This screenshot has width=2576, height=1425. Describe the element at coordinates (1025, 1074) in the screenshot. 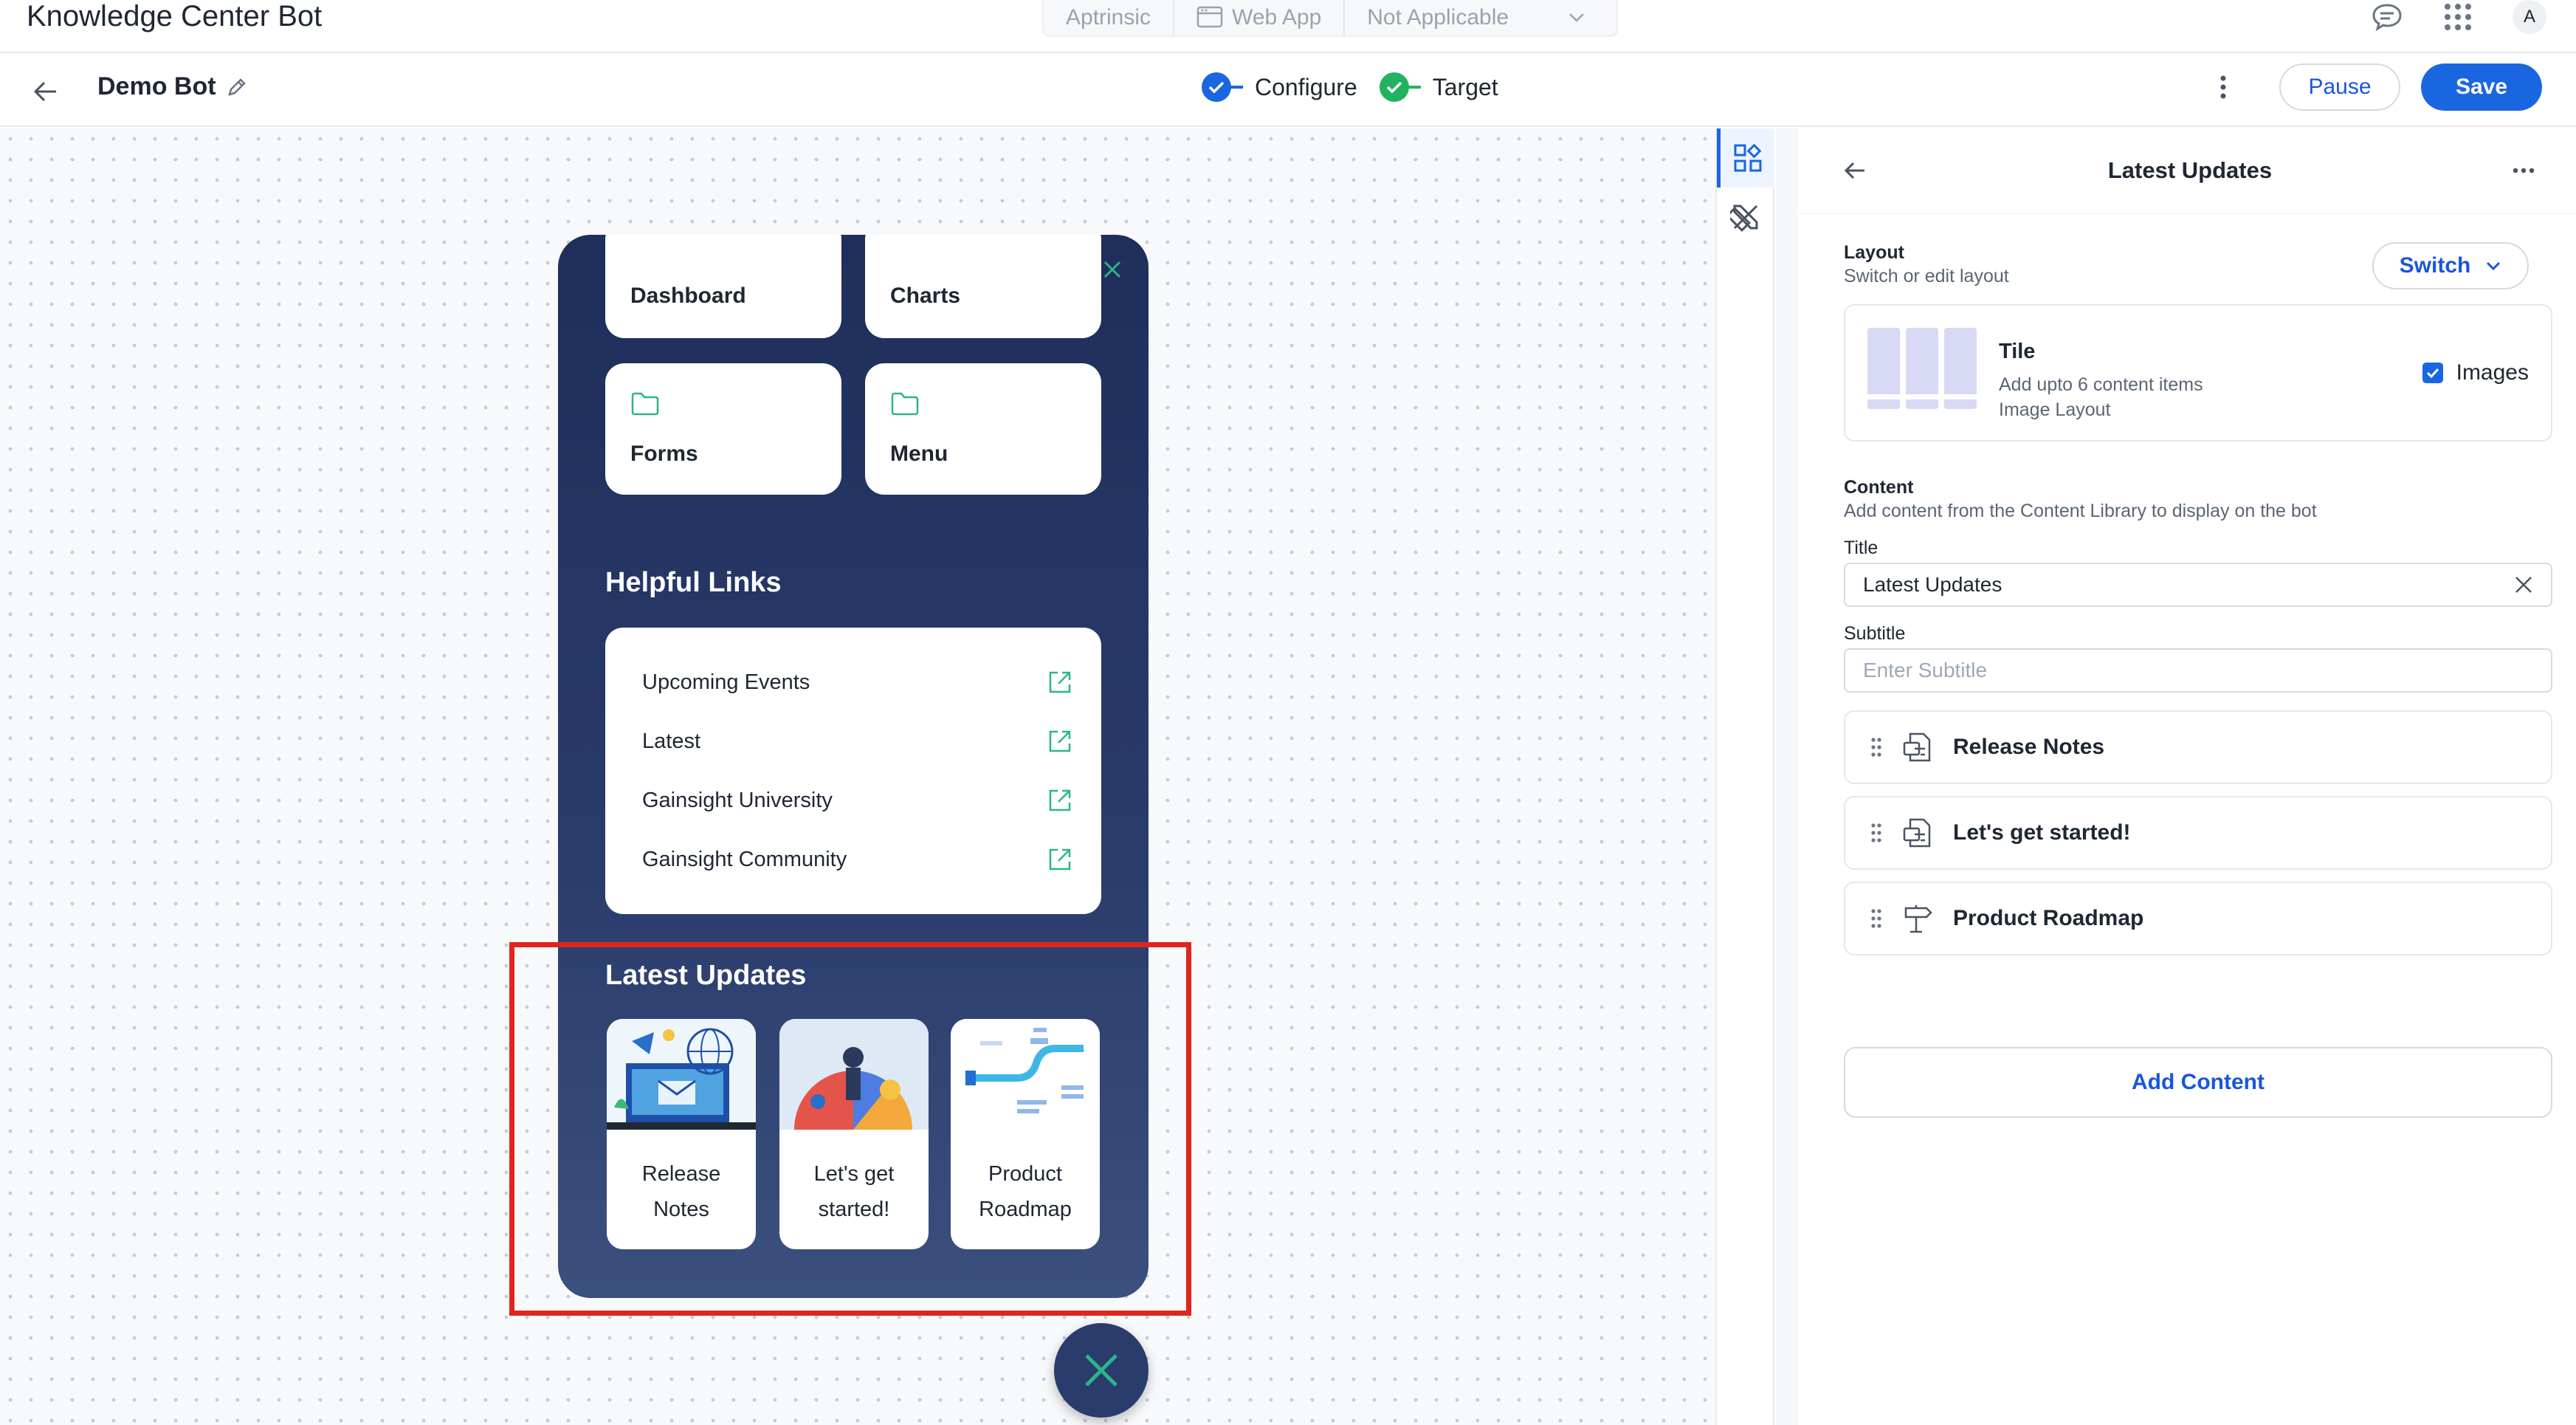

I see `product-roadmap-thumbnail` at that location.